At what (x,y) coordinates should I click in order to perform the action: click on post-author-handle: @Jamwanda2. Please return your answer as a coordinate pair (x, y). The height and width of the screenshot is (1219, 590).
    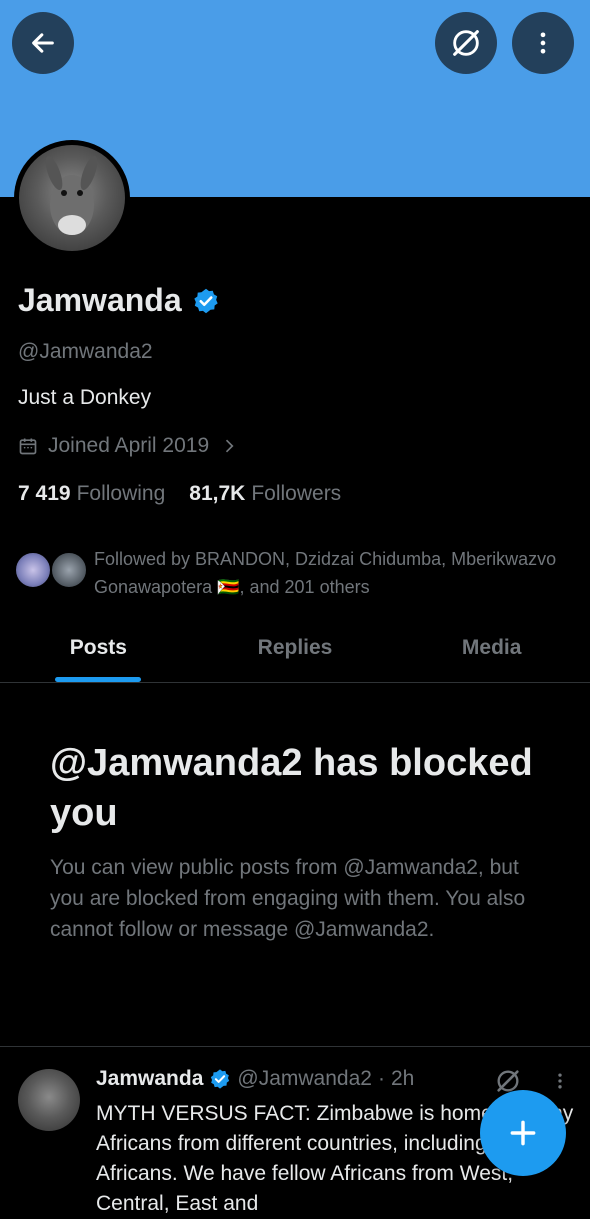
    Looking at the image, I should click on (304, 1078).